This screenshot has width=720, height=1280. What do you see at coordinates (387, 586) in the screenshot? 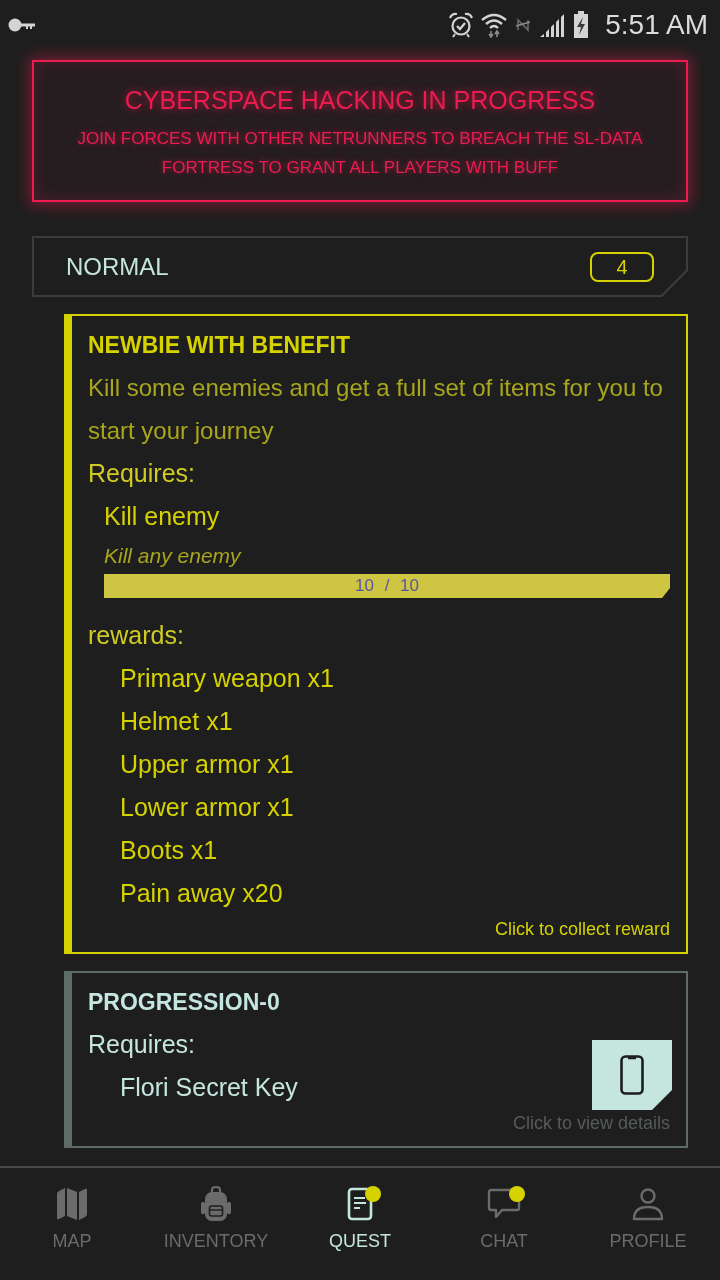
I see `progress-text: 10 / 10` at bounding box center [387, 586].